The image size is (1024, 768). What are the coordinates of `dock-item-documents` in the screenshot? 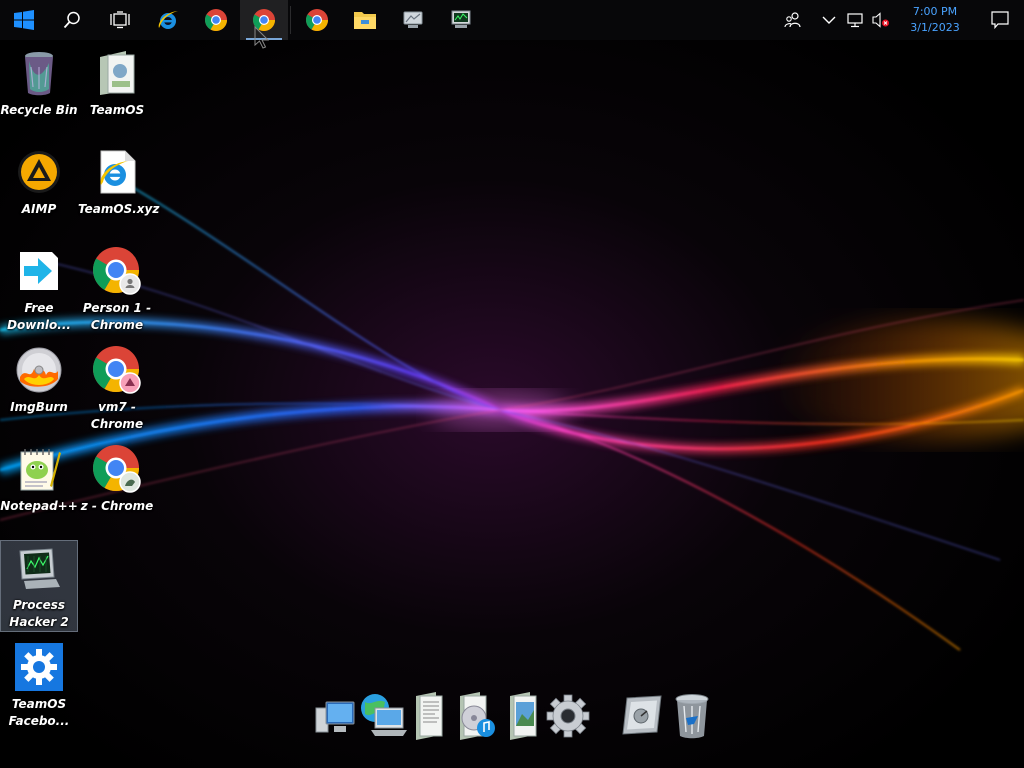 It's located at (428, 716).